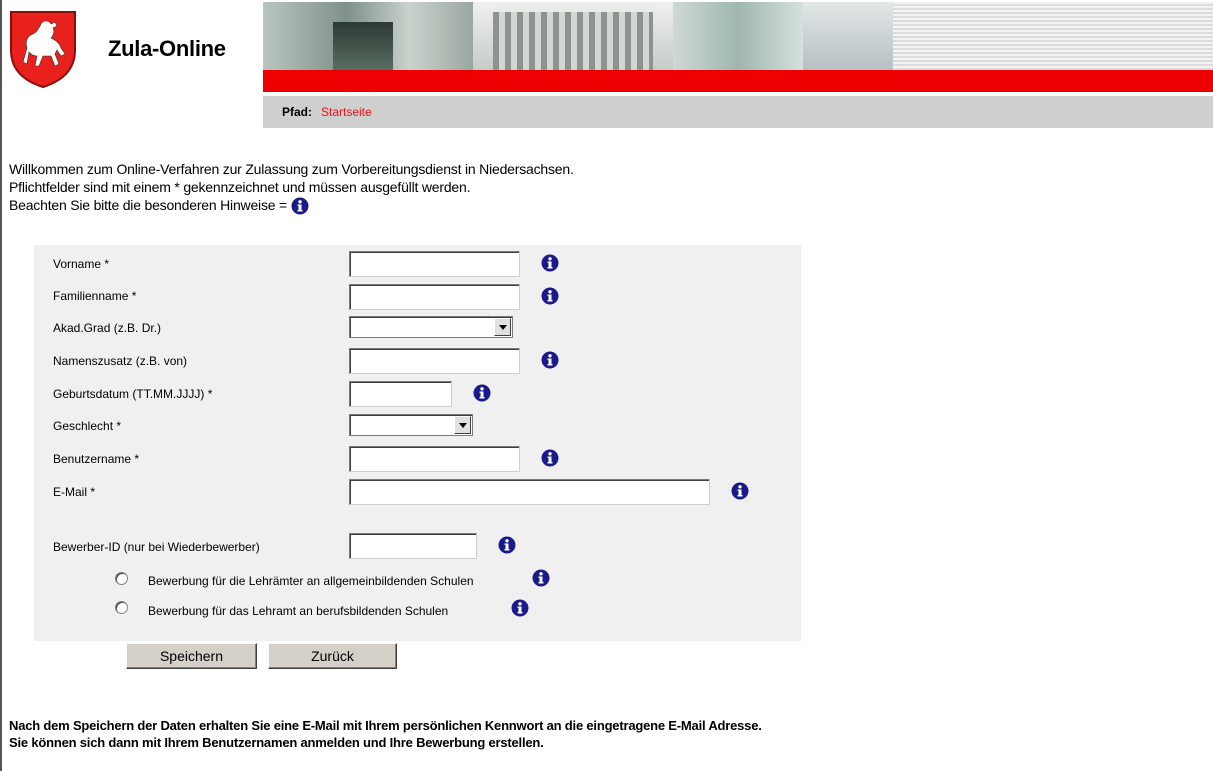  What do you see at coordinates (96, 459) in the screenshot?
I see `benutzername-label: Benutzername *` at bounding box center [96, 459].